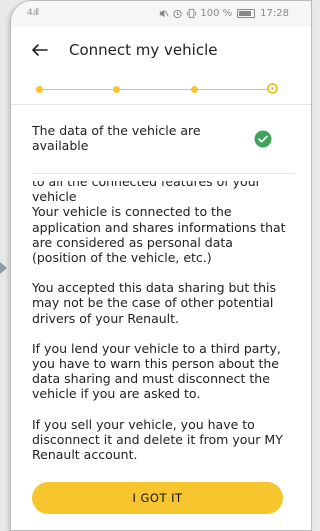  Describe the element at coordinates (263, 139) in the screenshot. I see `check-circle-icon` at that location.